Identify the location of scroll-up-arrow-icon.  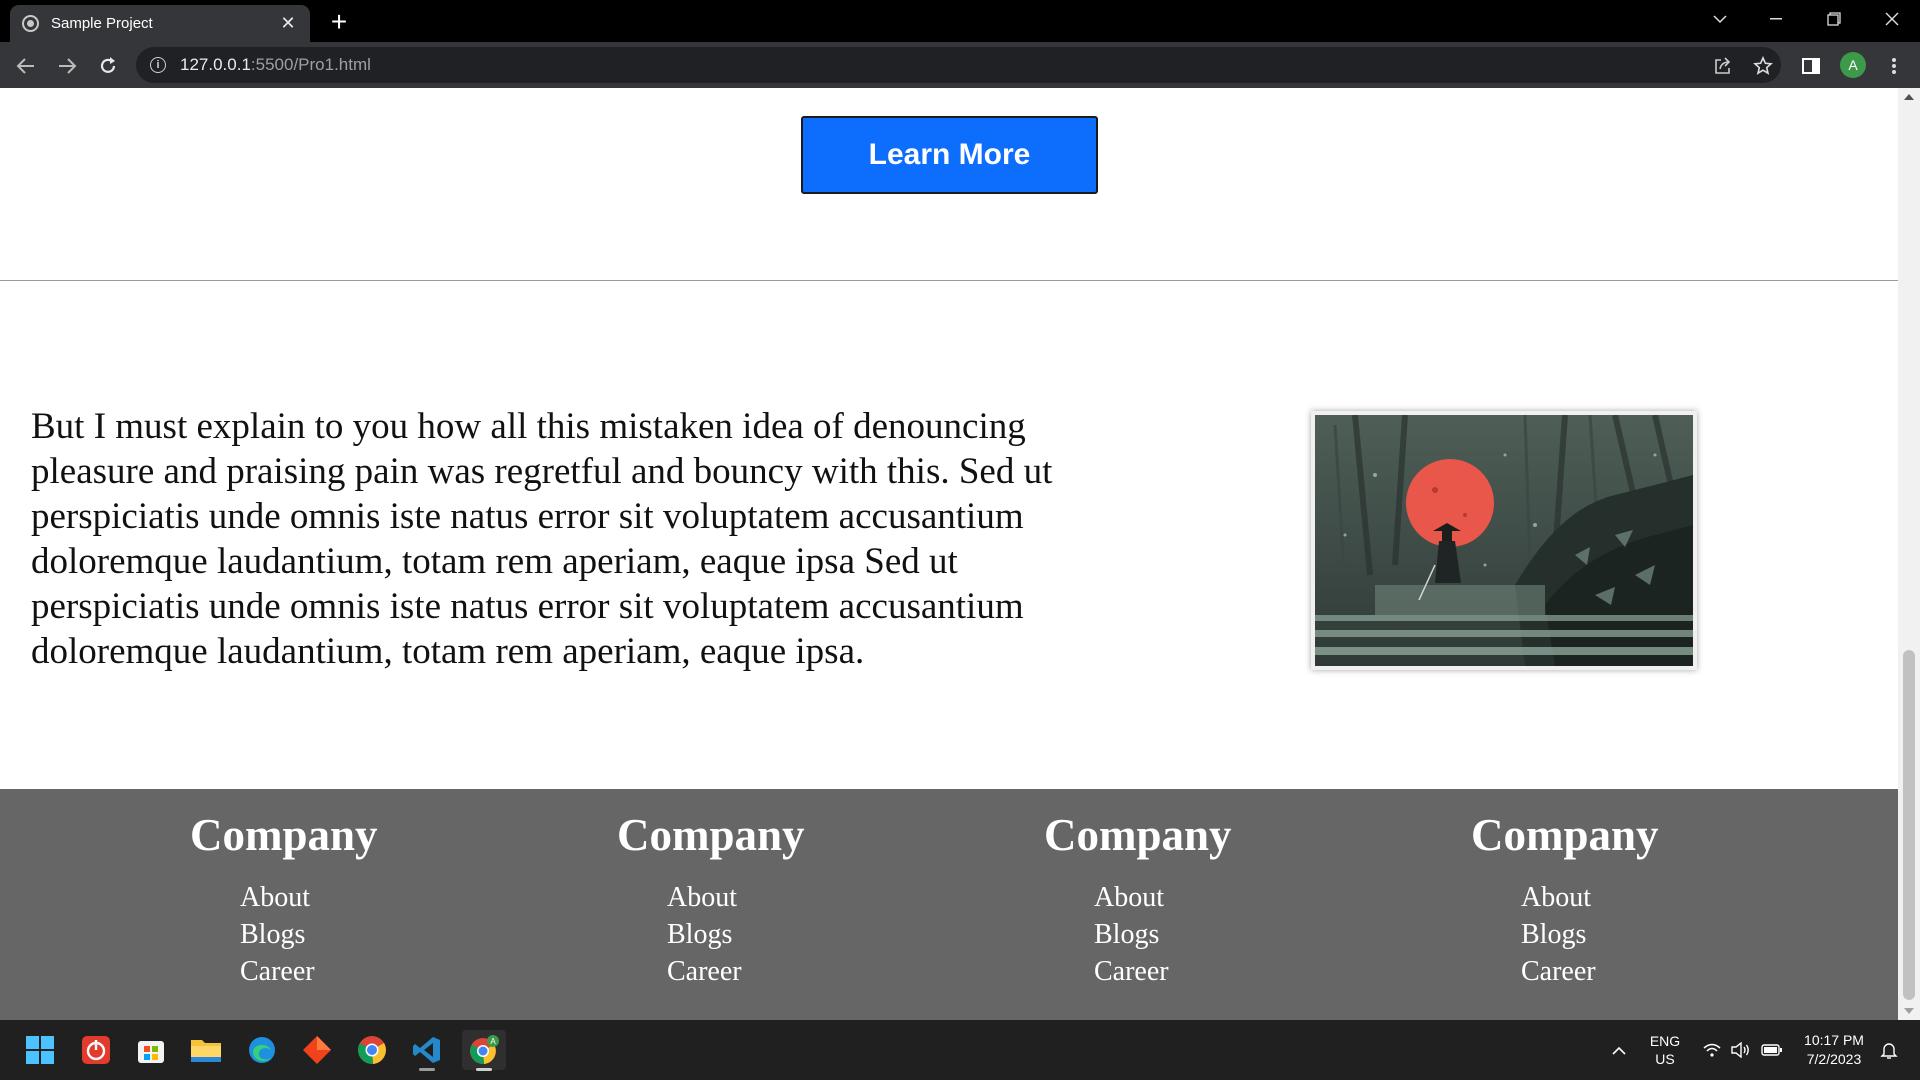
(1909, 97).